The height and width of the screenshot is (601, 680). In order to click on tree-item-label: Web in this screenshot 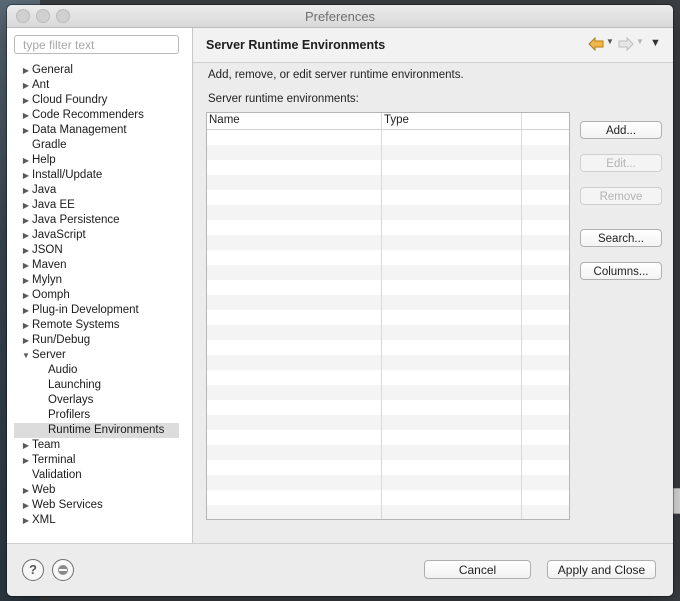, I will do `click(44, 490)`.